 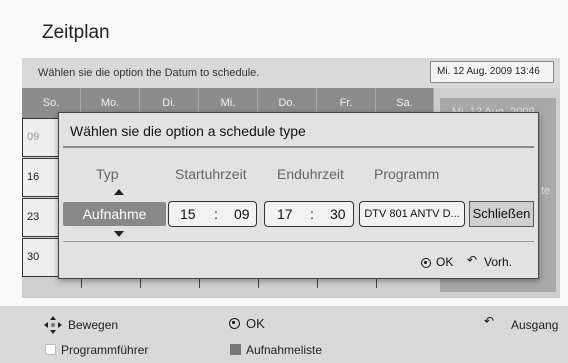 I want to click on end-time-column-label: Enduhrzeit, so click(x=310, y=174).